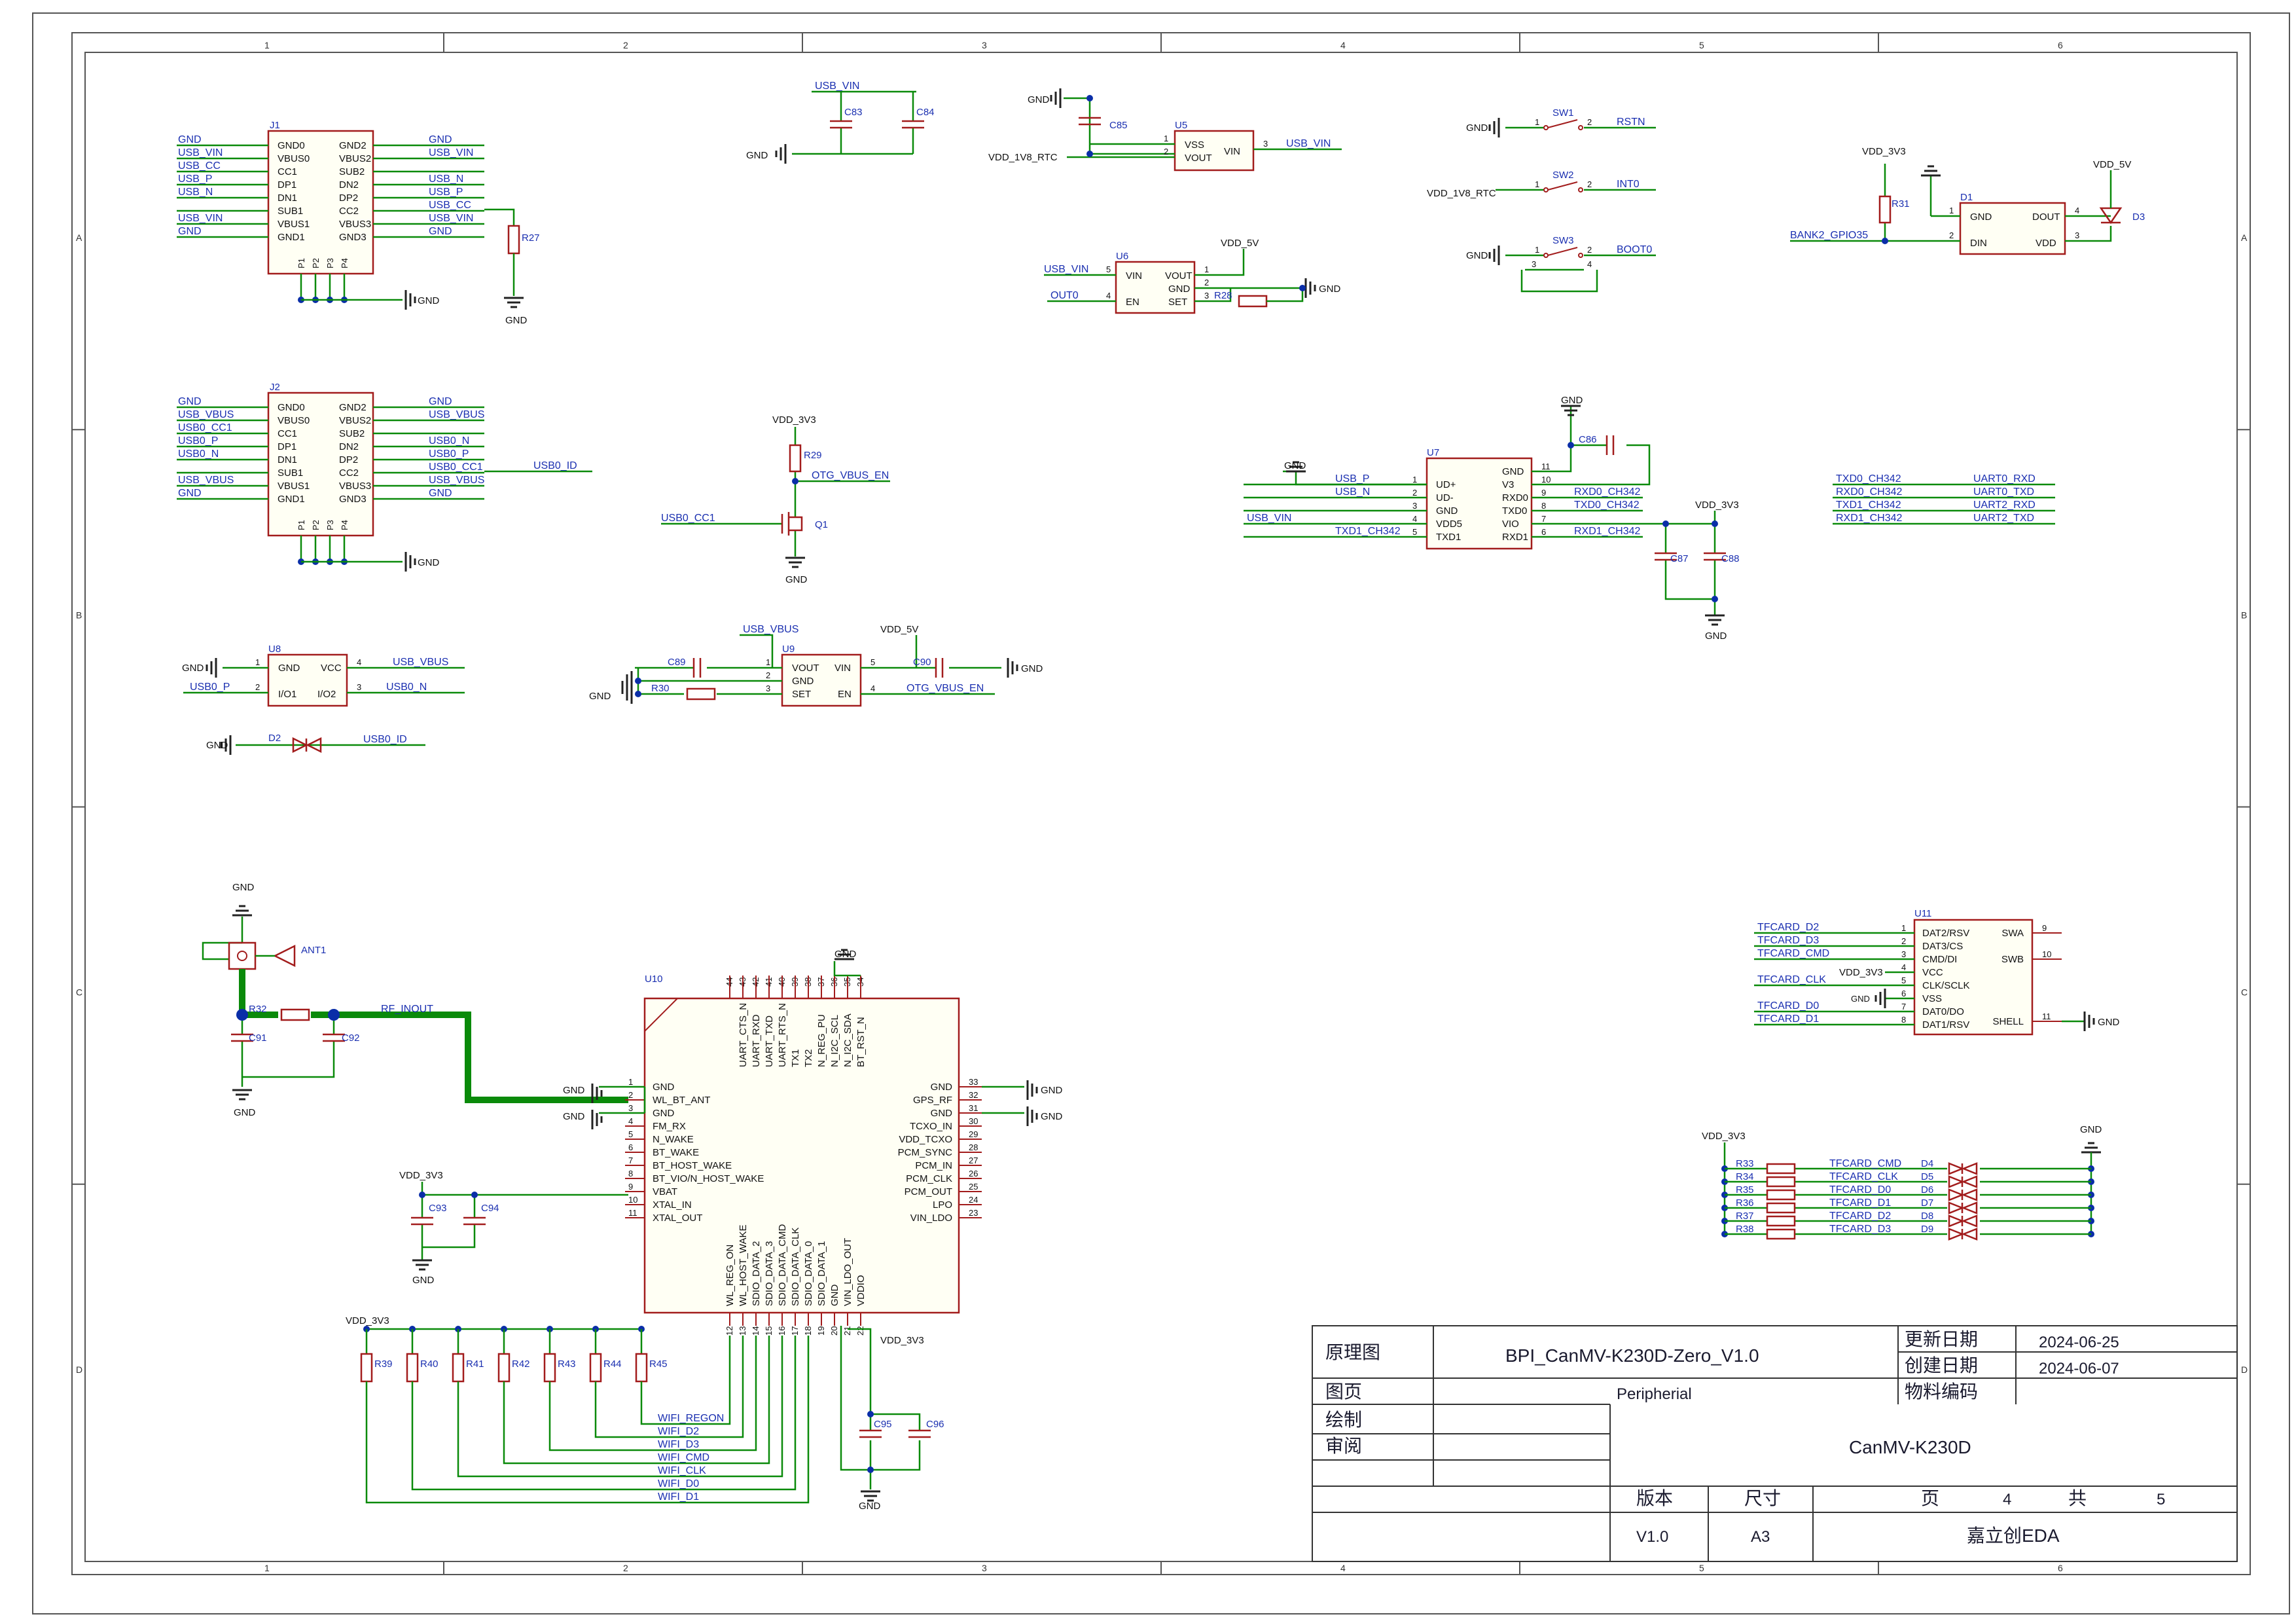  Describe the element at coordinates (2060, 1568) in the screenshot. I see `column-label: 6` at that location.